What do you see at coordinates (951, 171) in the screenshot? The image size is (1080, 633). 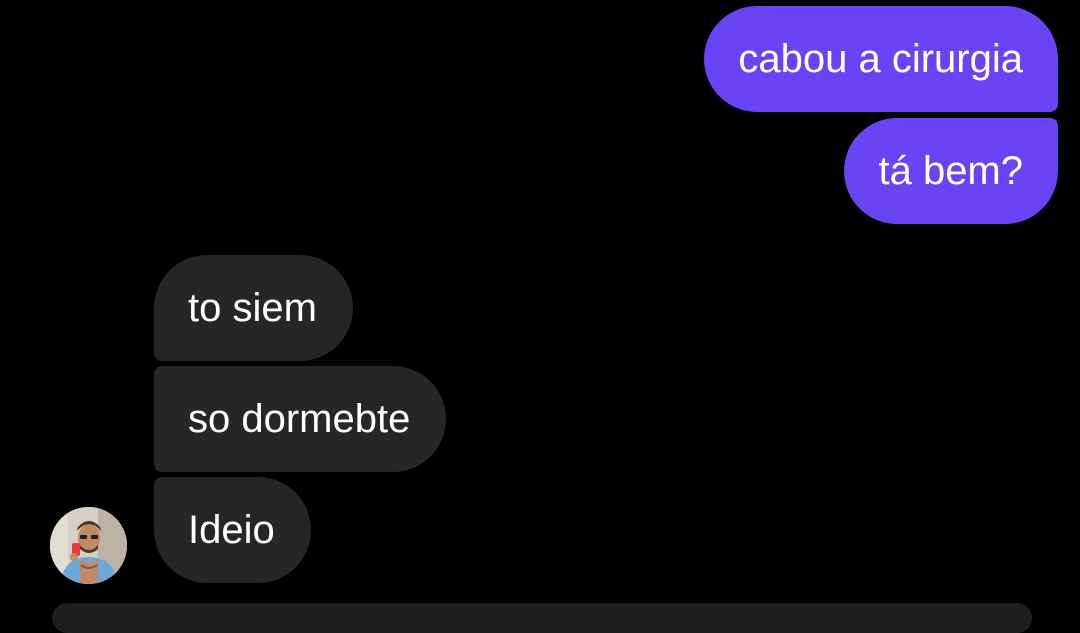 I see `outgoing-message-bubble: tá bem?` at bounding box center [951, 171].